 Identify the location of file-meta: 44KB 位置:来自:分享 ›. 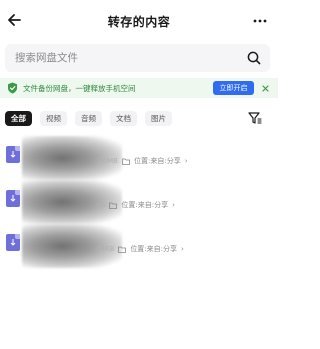
(140, 249).